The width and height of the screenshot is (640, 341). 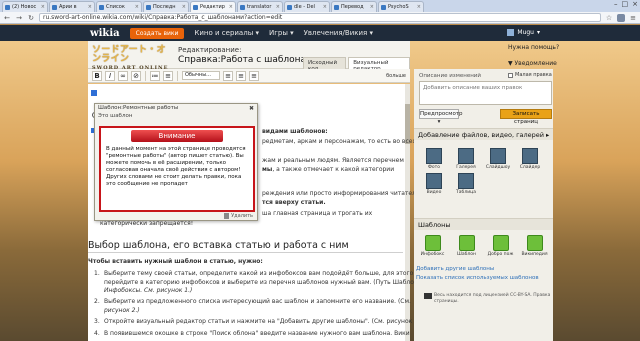 What do you see at coordinates (530, 156) in the screenshot?
I see `slider-icon` at bounding box center [530, 156].